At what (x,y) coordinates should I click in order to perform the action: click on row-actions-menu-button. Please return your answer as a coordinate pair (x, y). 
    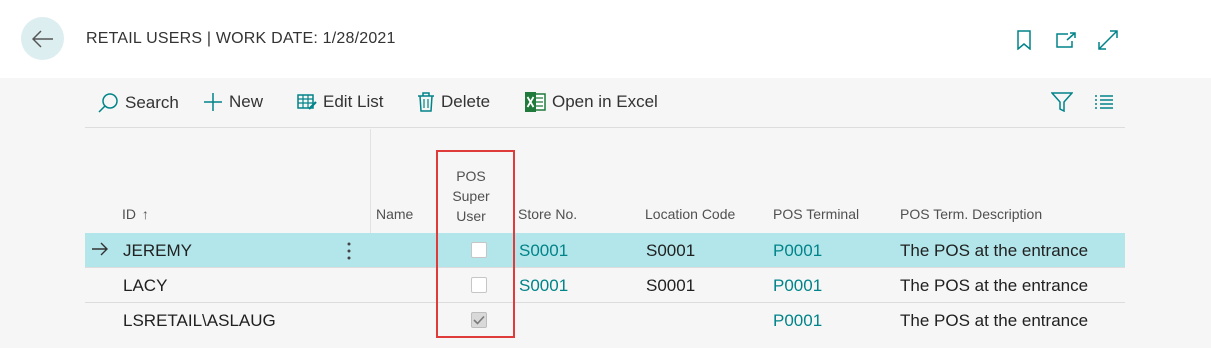
    Looking at the image, I should click on (349, 251).